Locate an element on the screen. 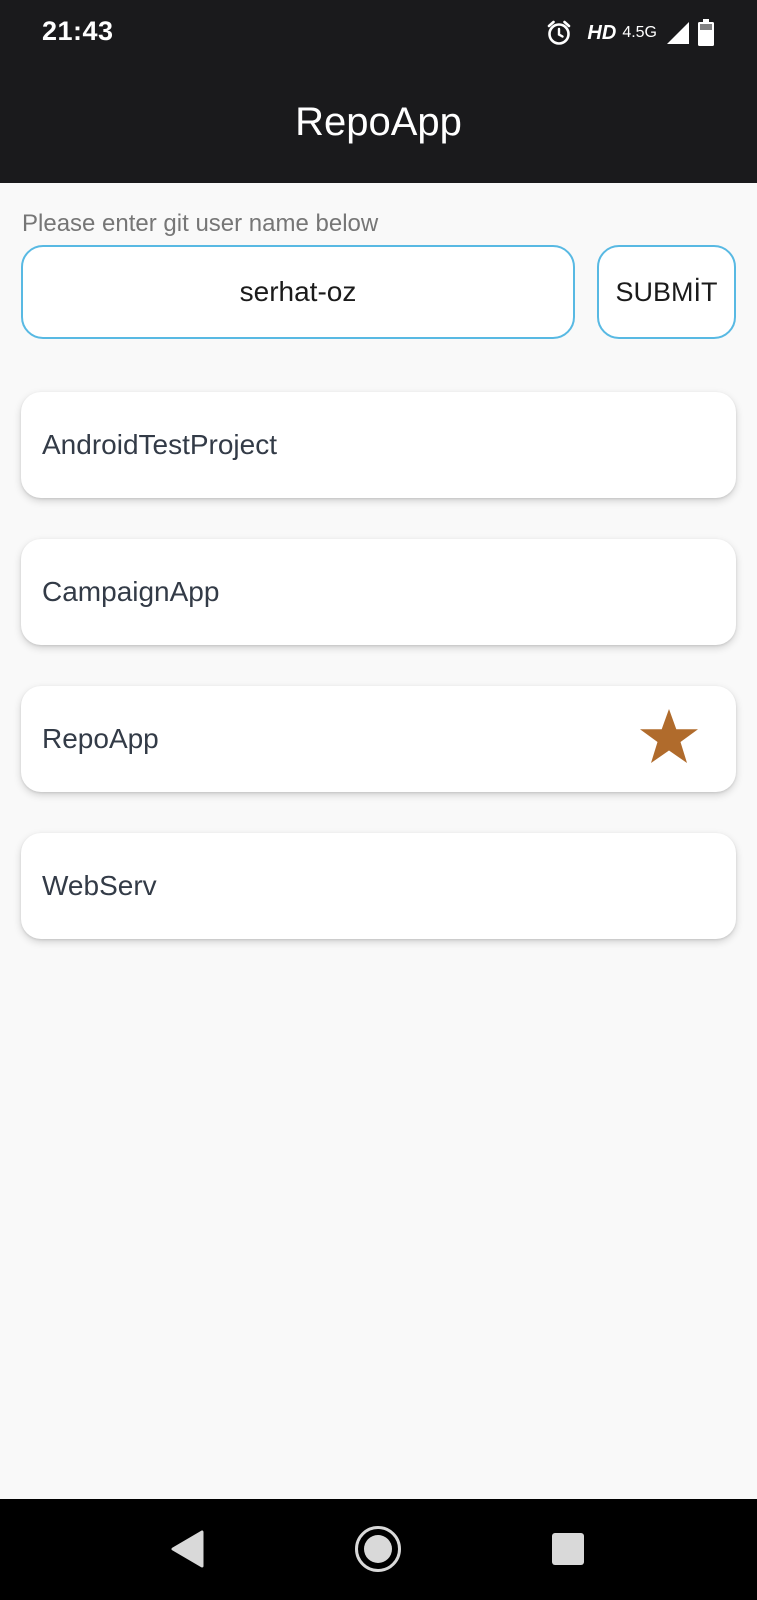 The image size is (757, 1600). navigation-bar is located at coordinates (378, 1549).